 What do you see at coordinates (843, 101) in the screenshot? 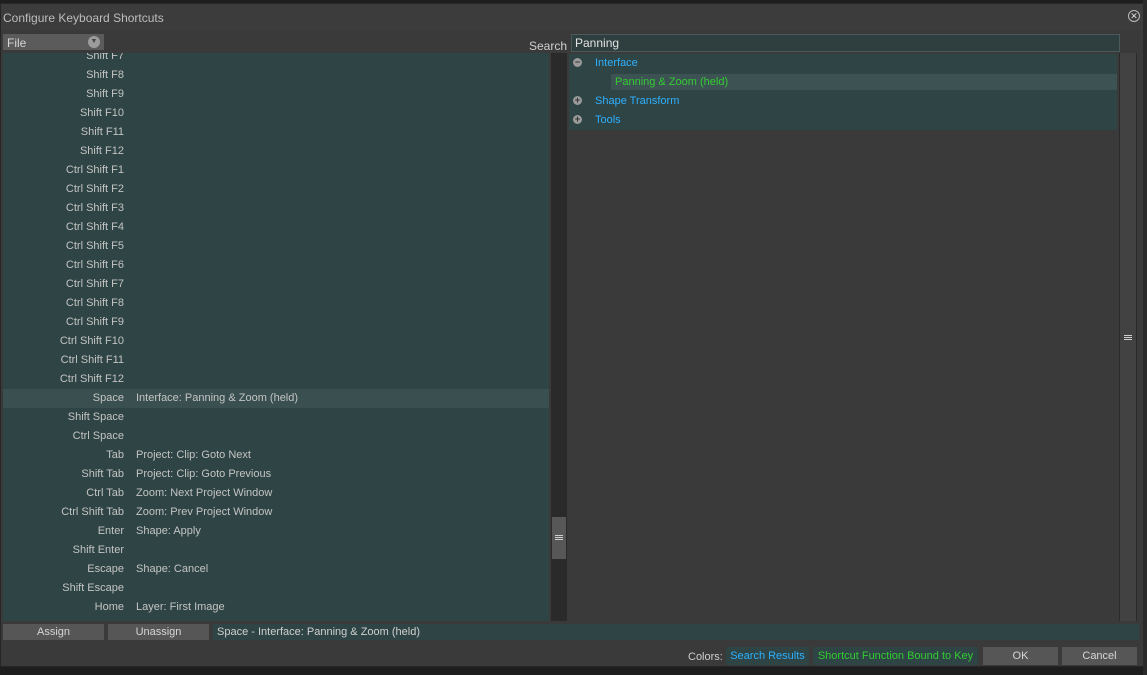
I see `result-group: + Shape Transform` at bounding box center [843, 101].